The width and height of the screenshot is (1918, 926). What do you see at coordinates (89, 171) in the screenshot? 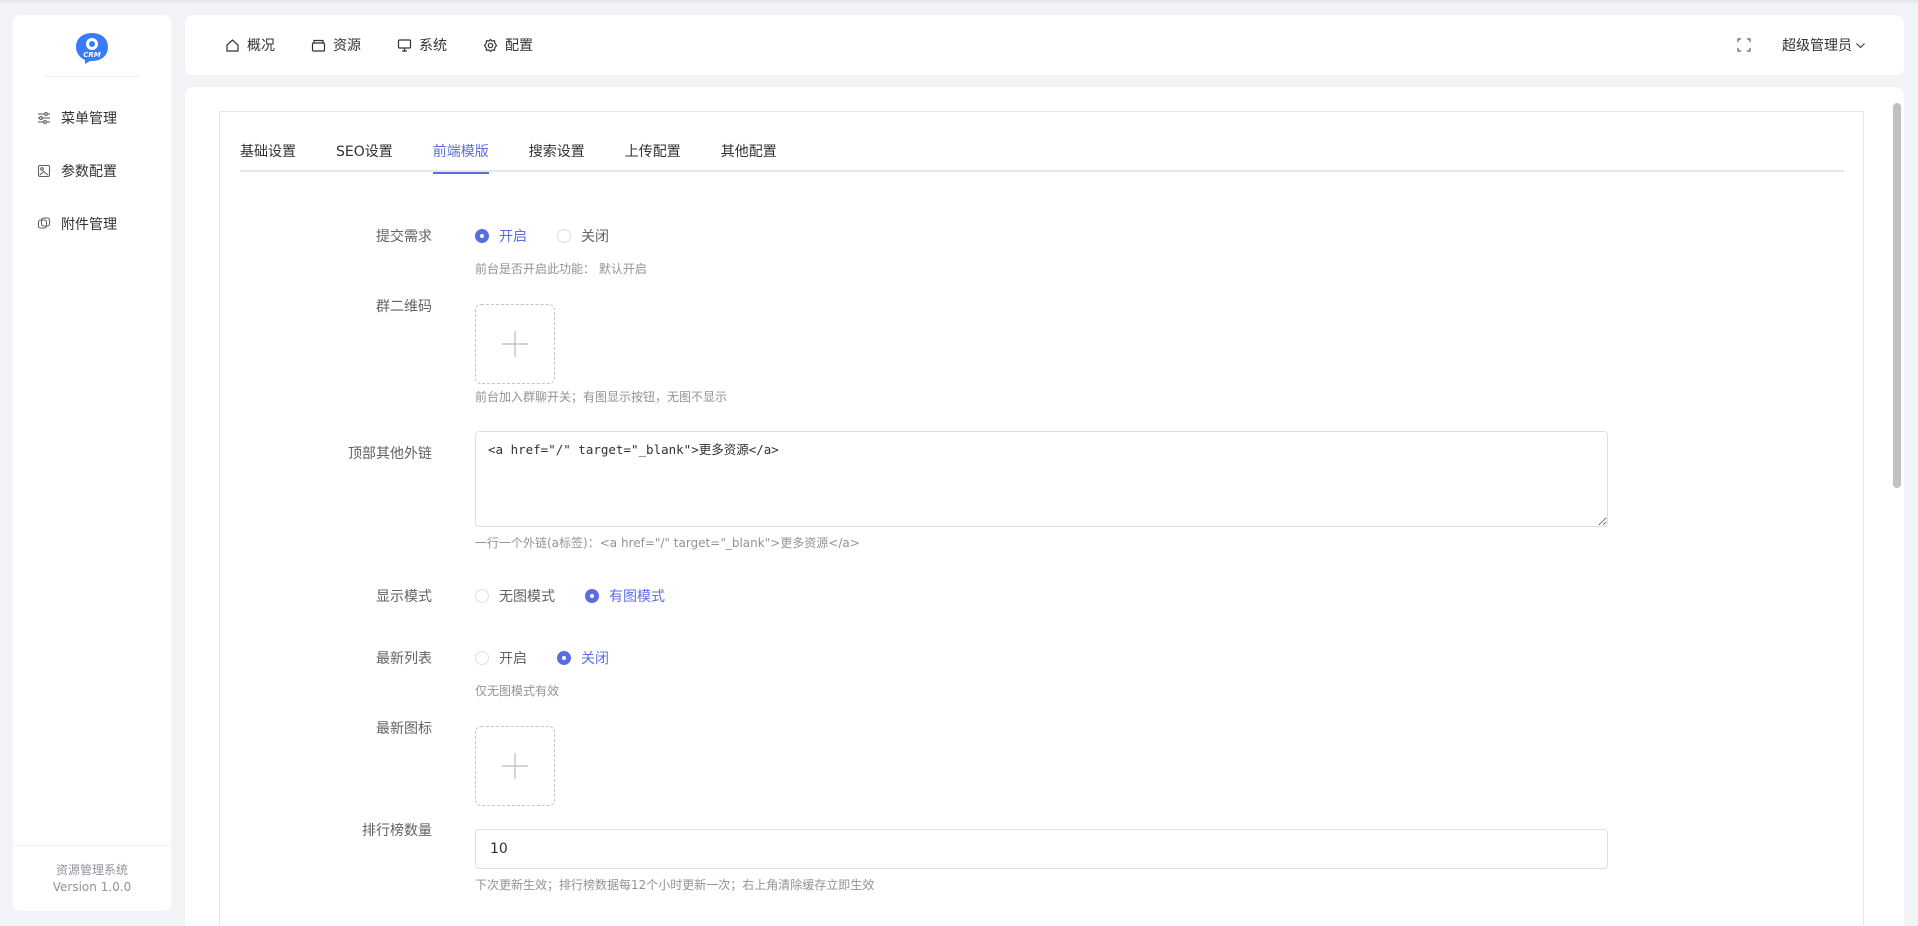
I see `sidebar-item-label: 参数配置` at bounding box center [89, 171].